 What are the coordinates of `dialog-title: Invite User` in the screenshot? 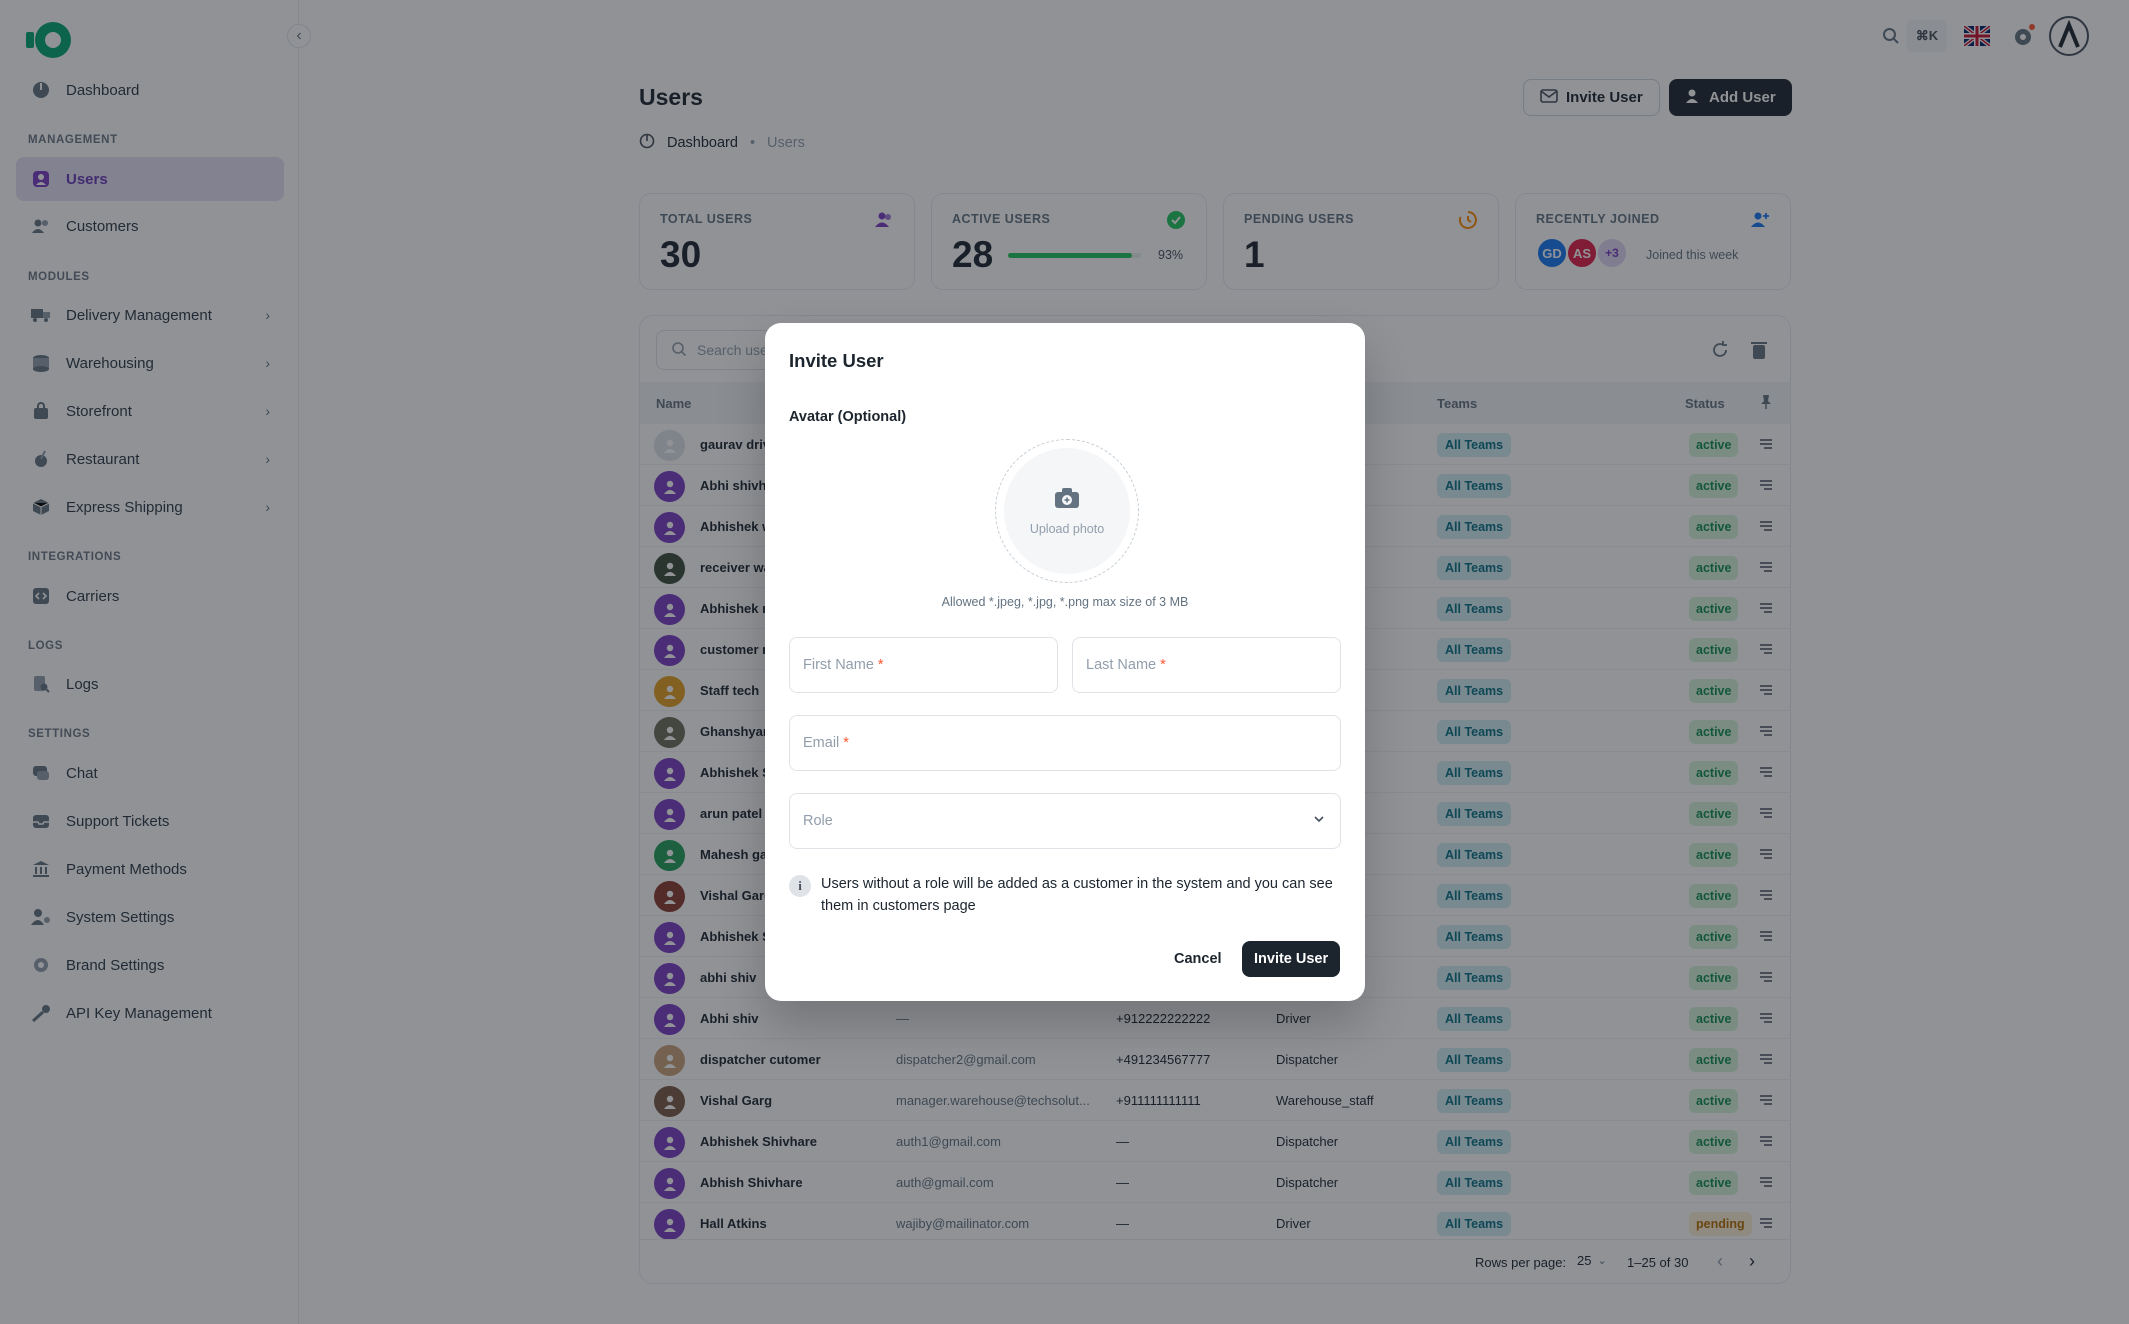 It's located at (836, 360).